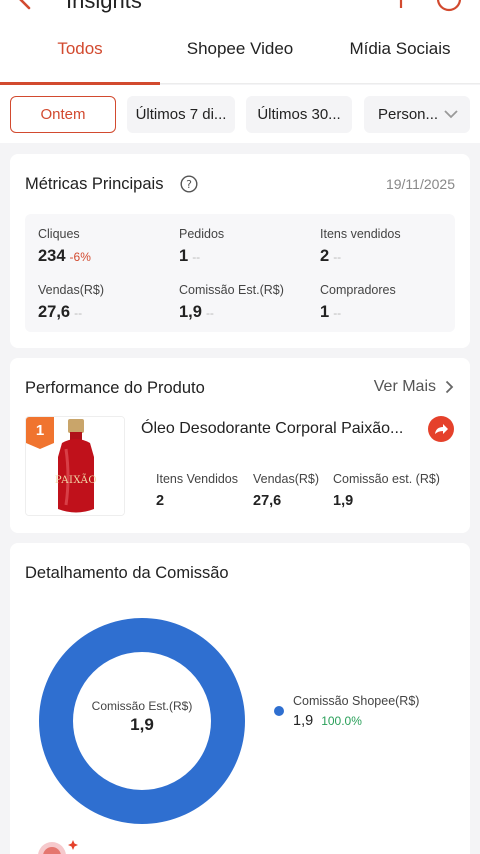 This screenshot has width=480, height=854. What do you see at coordinates (356, 701) in the screenshot?
I see `legend-label: Comissão Shopee(R$)` at bounding box center [356, 701].